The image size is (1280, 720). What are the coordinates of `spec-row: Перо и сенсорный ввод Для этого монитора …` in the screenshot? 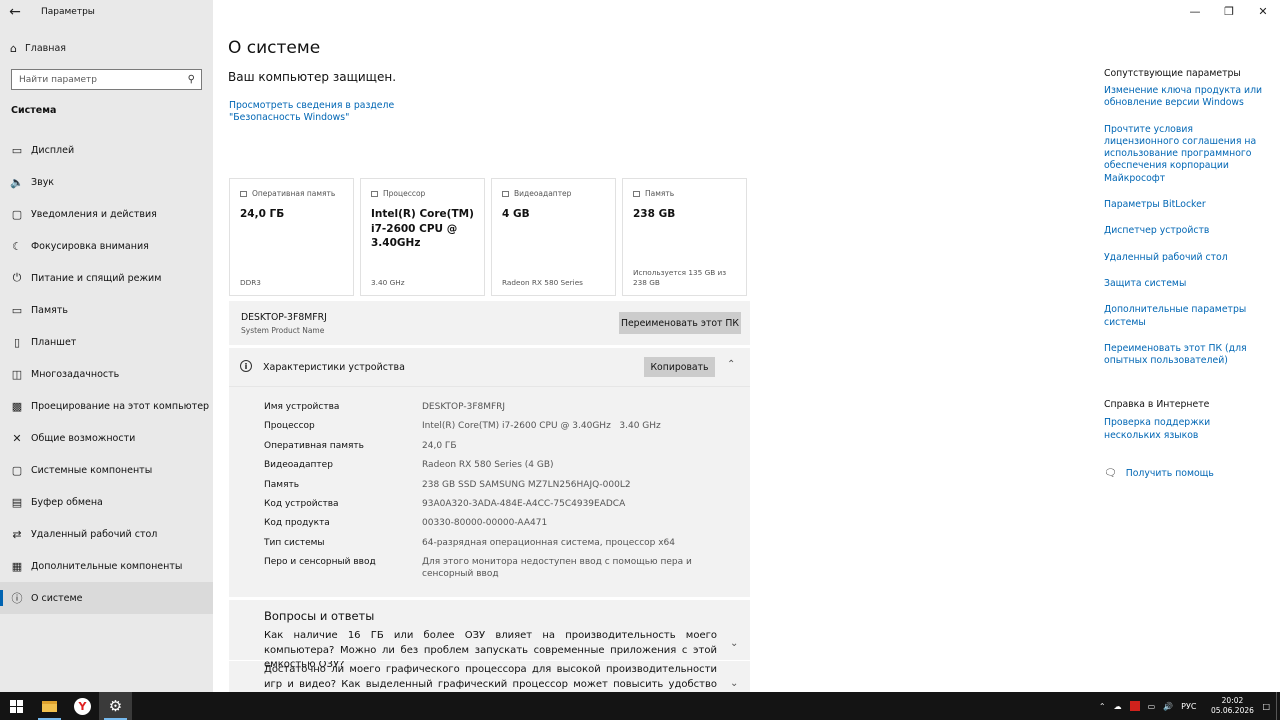 It's located at (495, 568).